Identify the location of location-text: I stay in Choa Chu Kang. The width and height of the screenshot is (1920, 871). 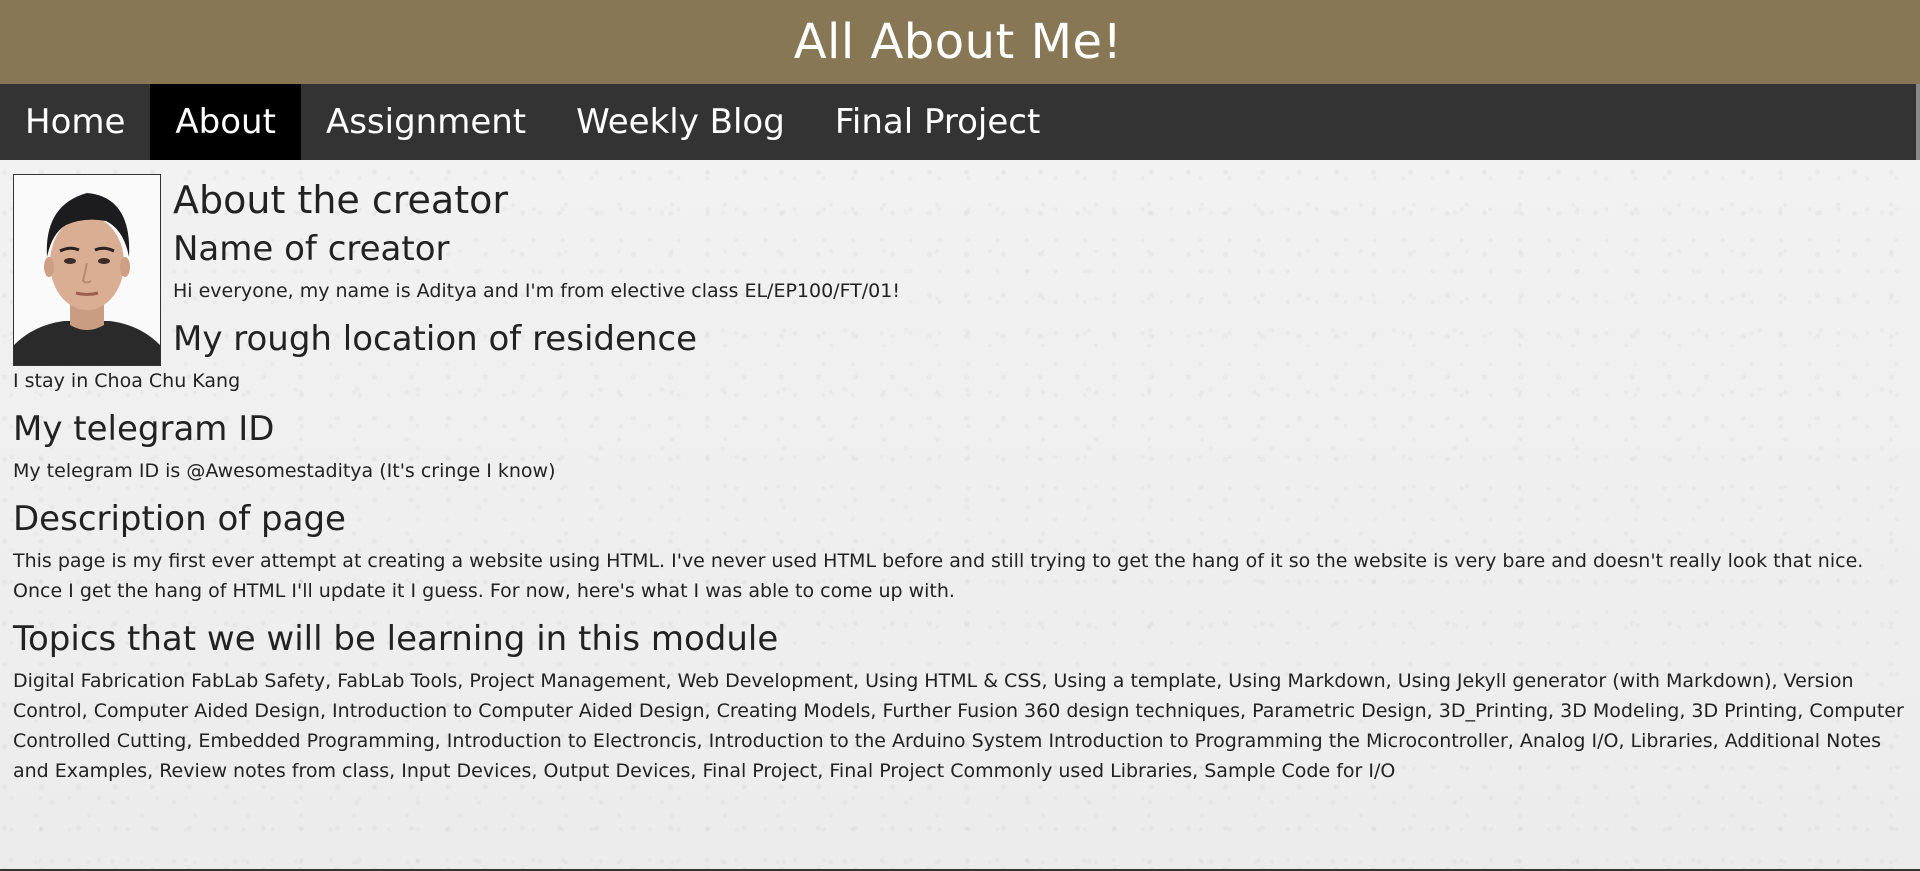
(127, 381).